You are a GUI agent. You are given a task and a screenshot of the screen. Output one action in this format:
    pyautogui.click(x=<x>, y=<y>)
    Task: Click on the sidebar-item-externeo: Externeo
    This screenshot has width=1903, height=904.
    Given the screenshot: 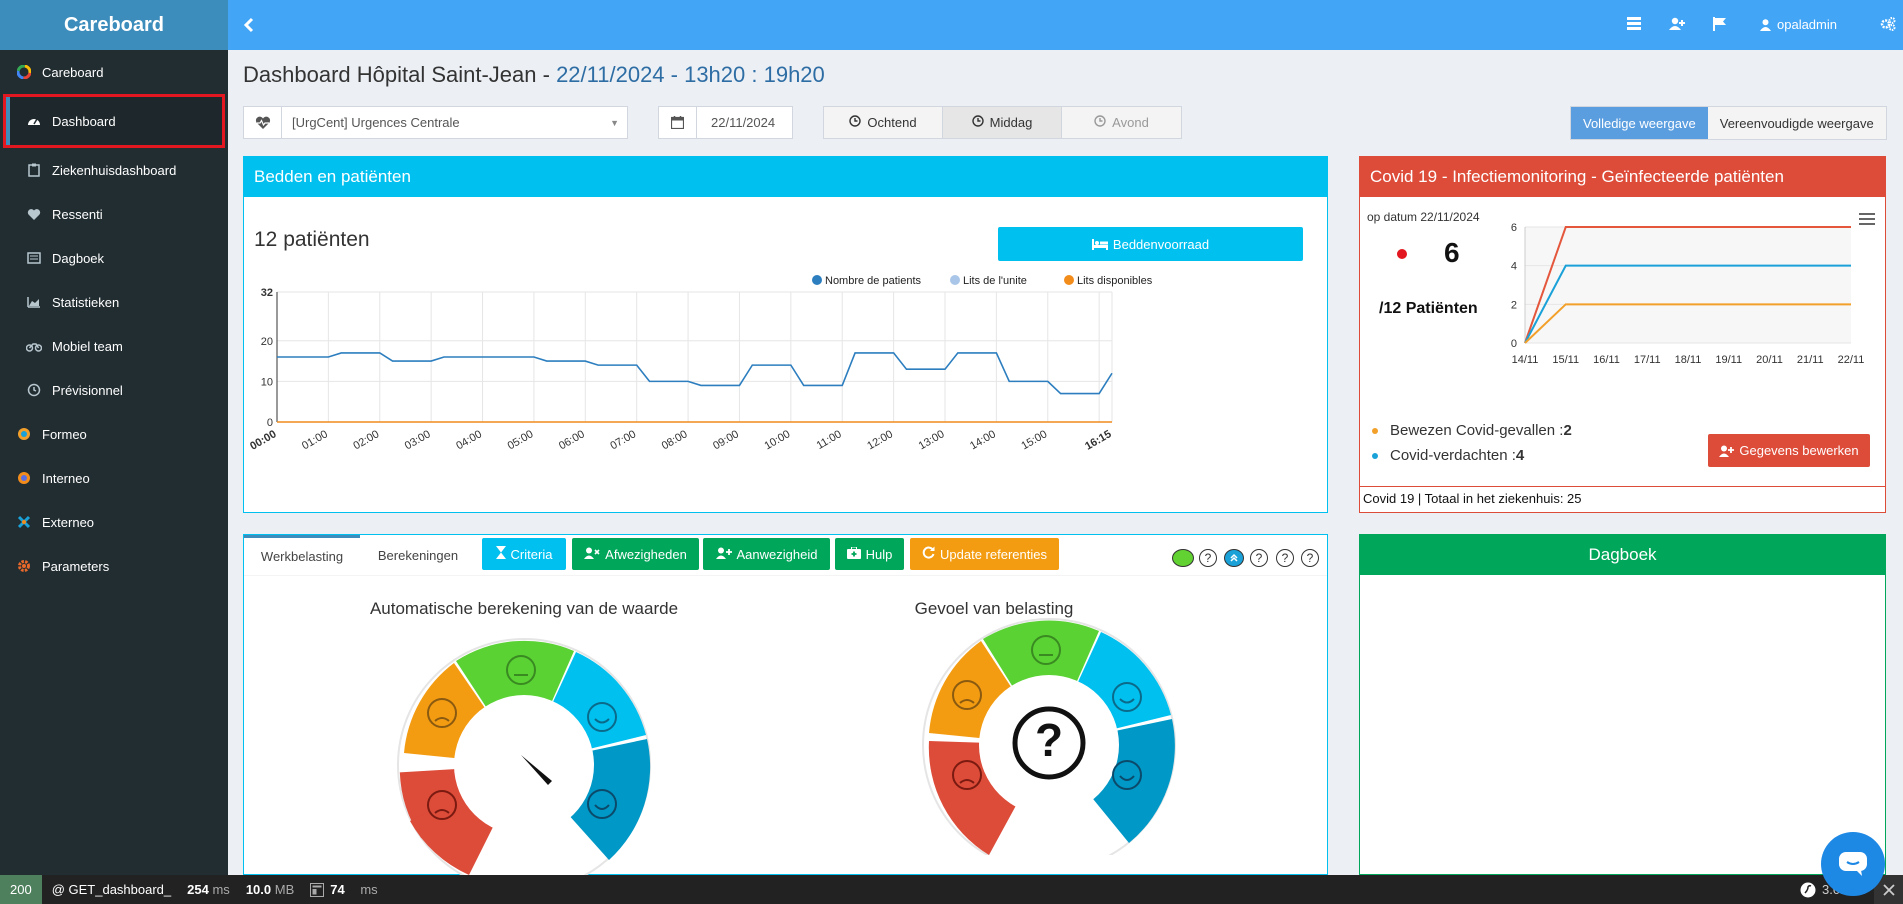 What is the action you would take?
    pyautogui.click(x=114, y=522)
    